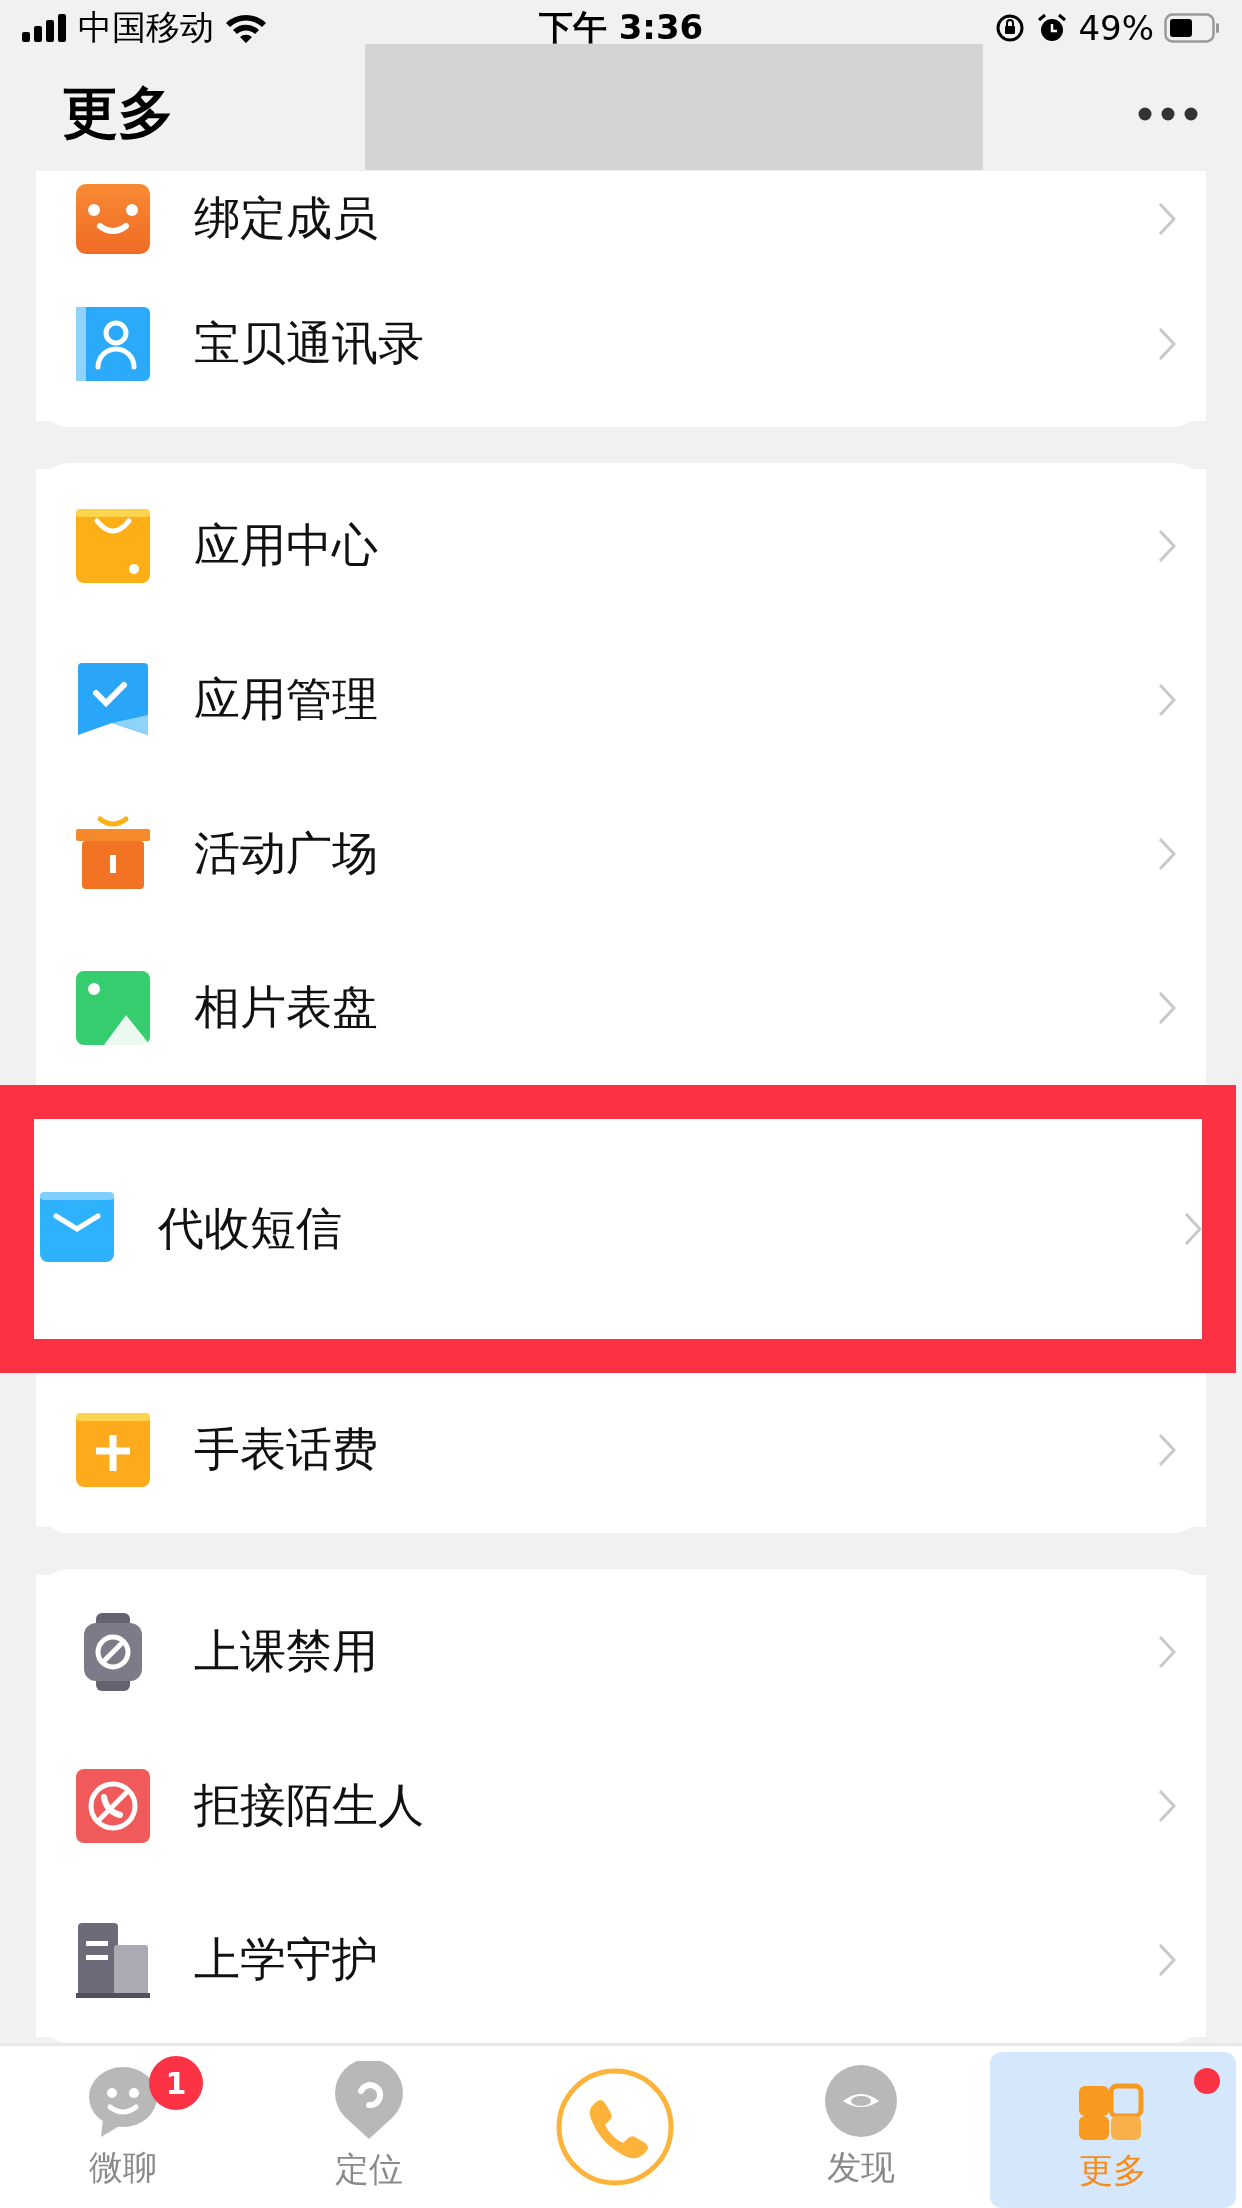 The image size is (1242, 2208). Describe the element at coordinates (113, 344) in the screenshot. I see `contact-icon` at that location.